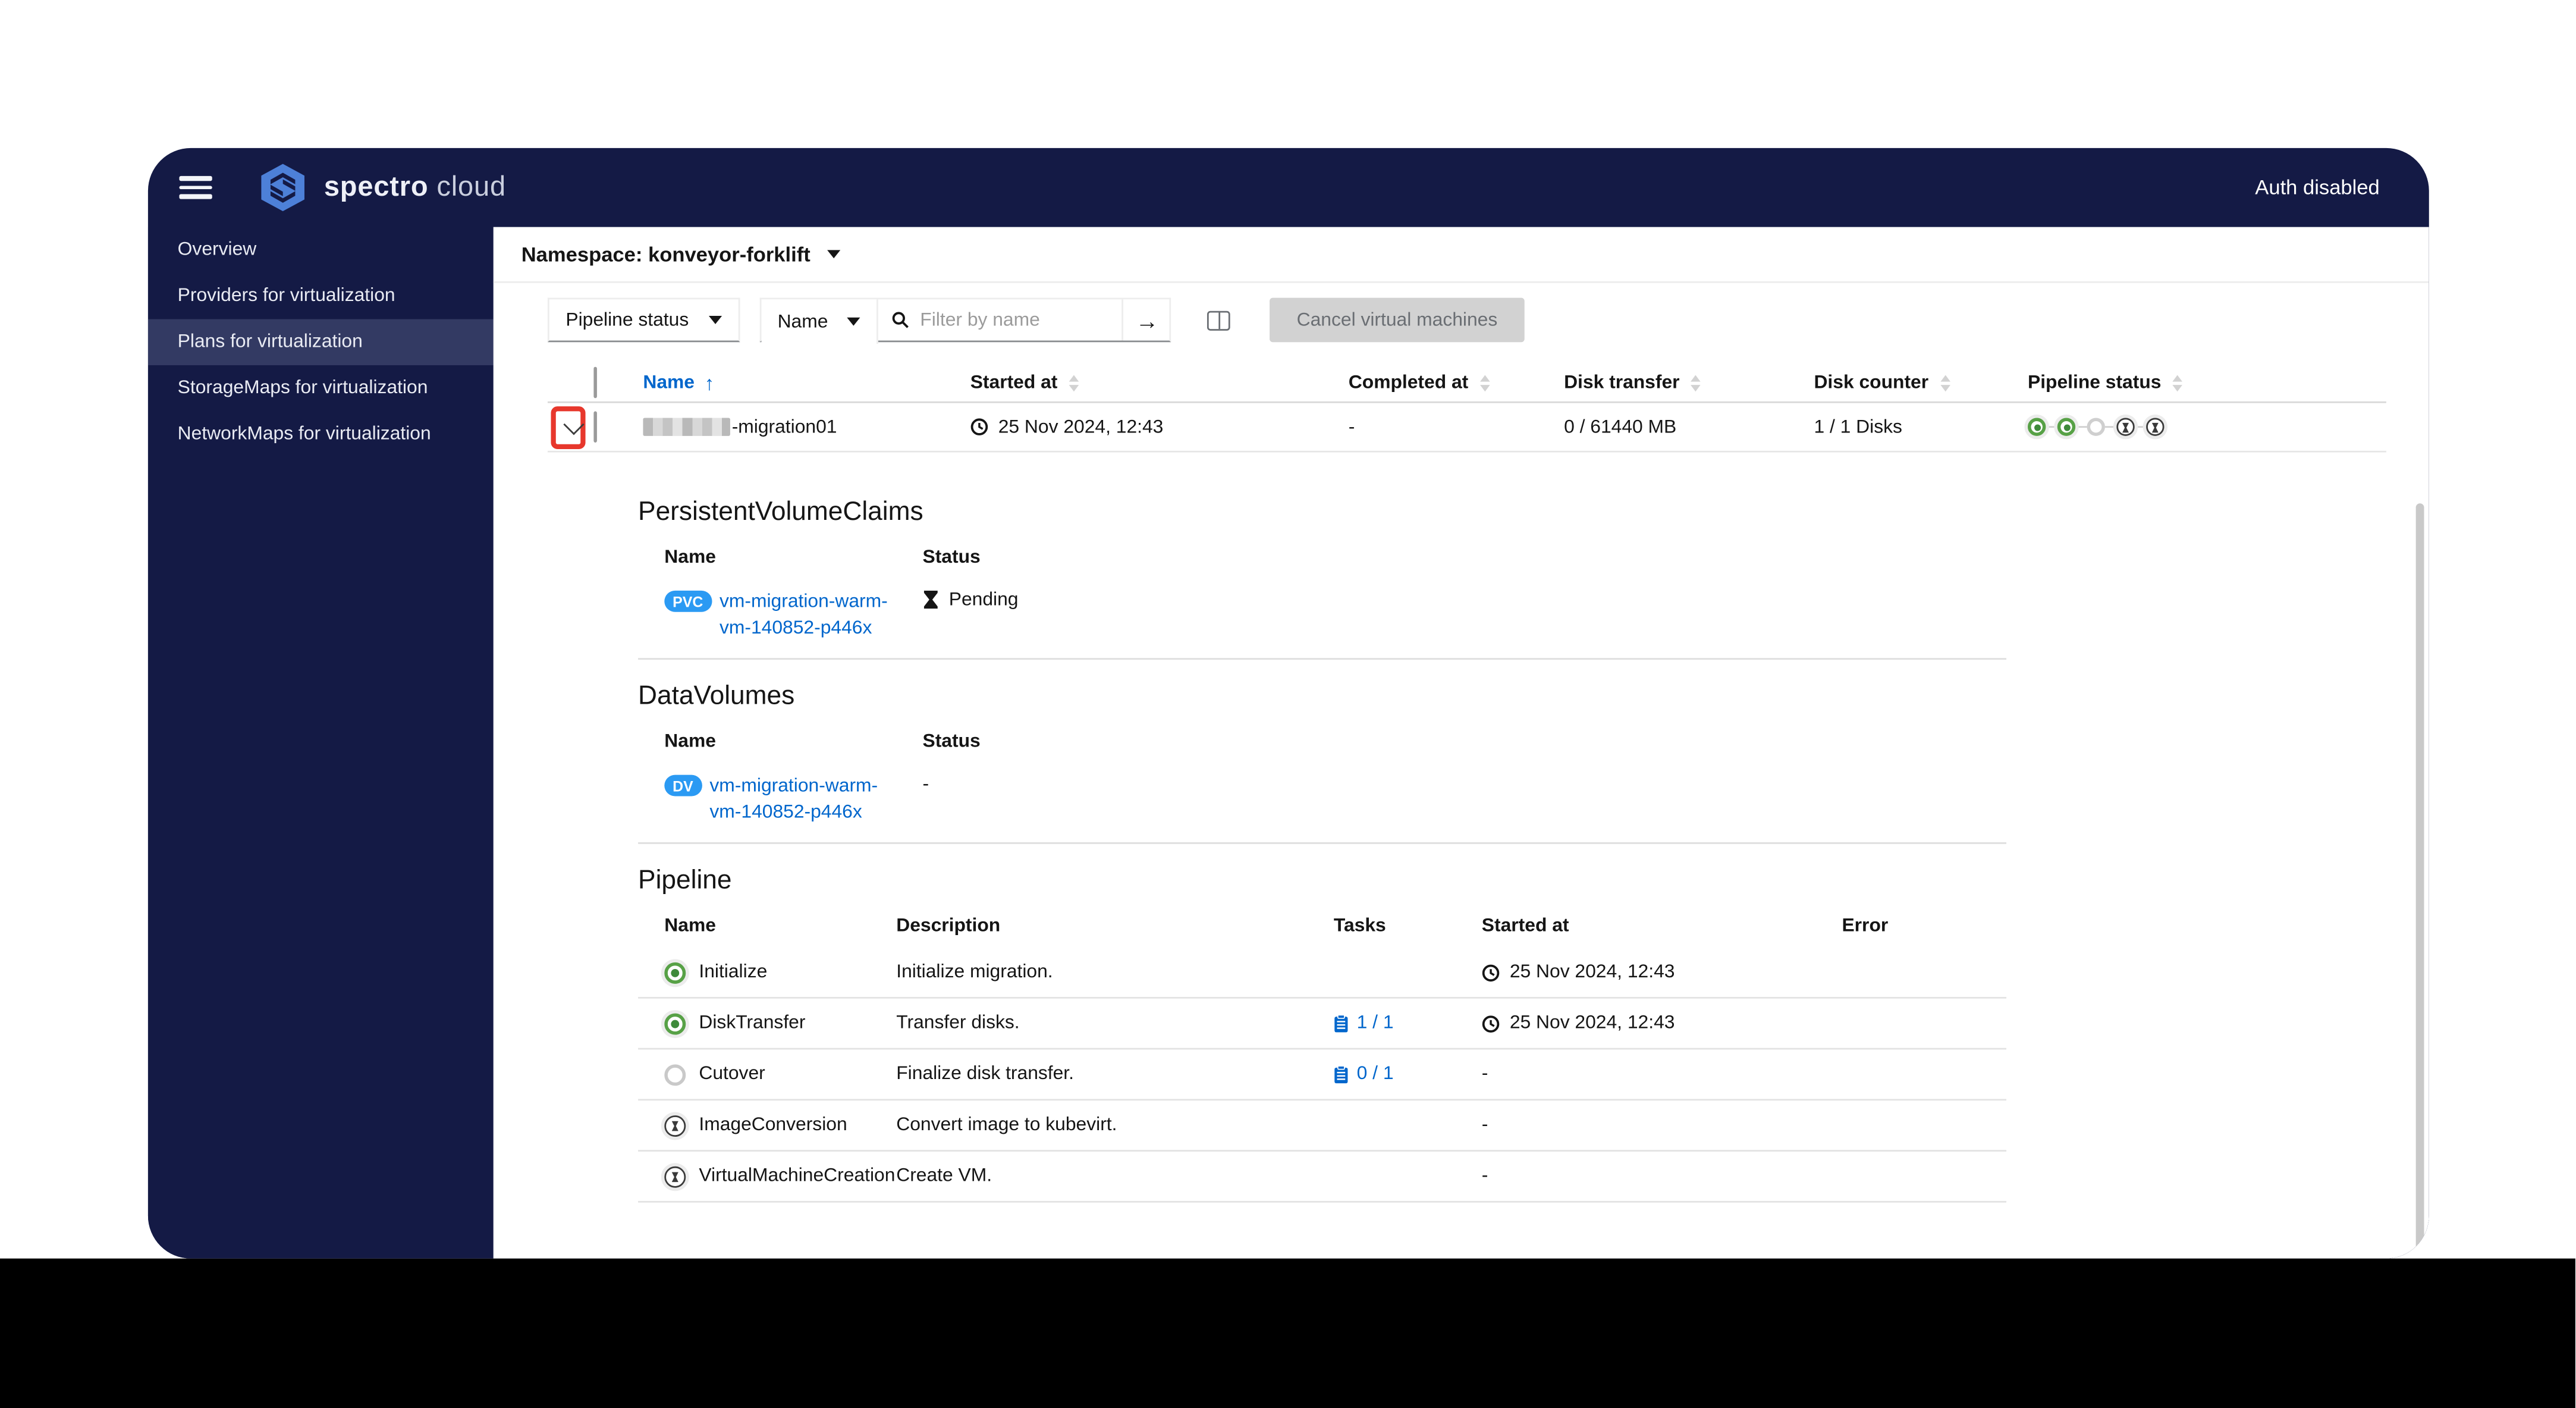 This screenshot has width=2576, height=1408. Describe the element at coordinates (806, 427) in the screenshot. I see `plan-name-cell: -migration01` at that location.